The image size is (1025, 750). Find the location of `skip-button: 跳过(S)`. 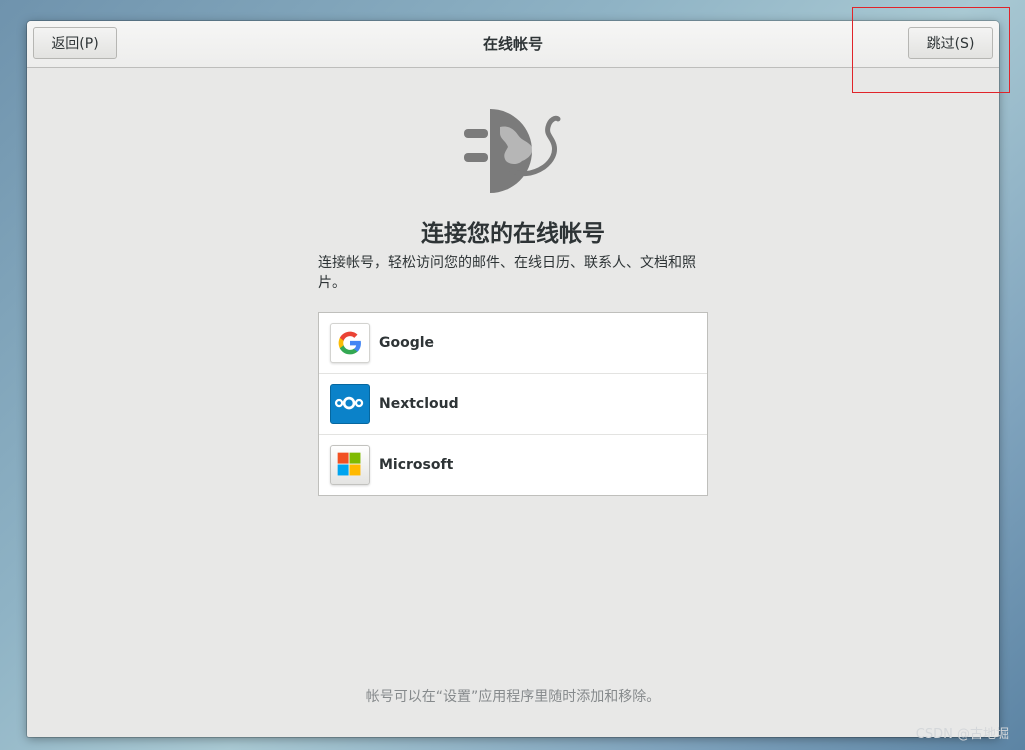

skip-button: 跳过(S) is located at coordinates (950, 43).